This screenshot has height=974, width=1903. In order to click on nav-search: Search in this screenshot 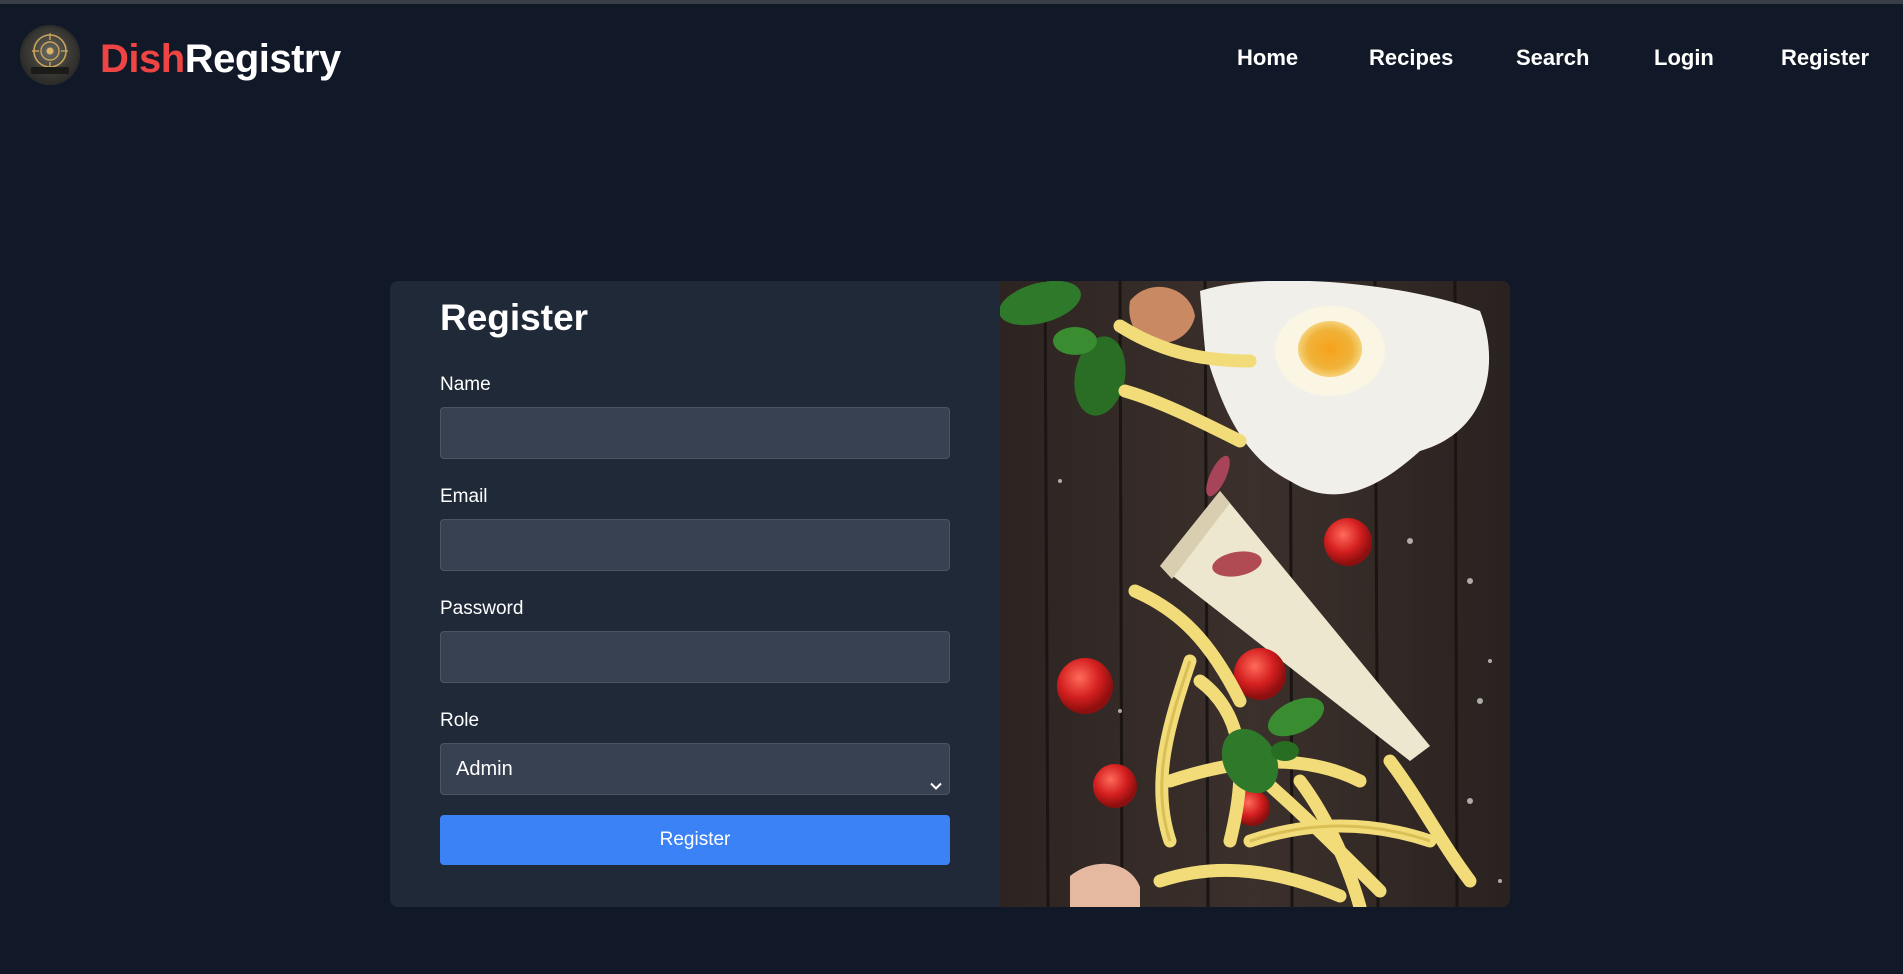, I will do `click(1552, 58)`.